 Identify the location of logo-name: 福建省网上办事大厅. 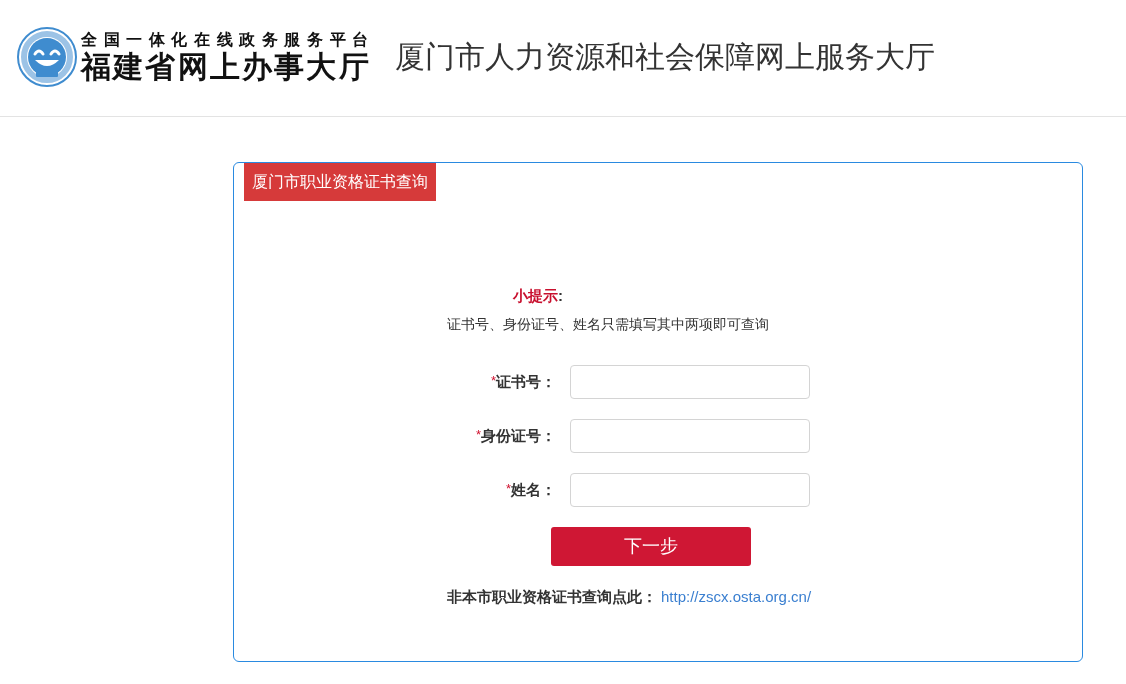
(226, 66).